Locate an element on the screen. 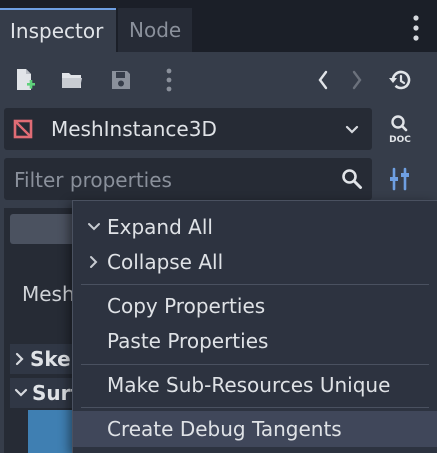 This screenshot has height=453, width=437. section-surface: Surf is located at coordinates (46, 393).